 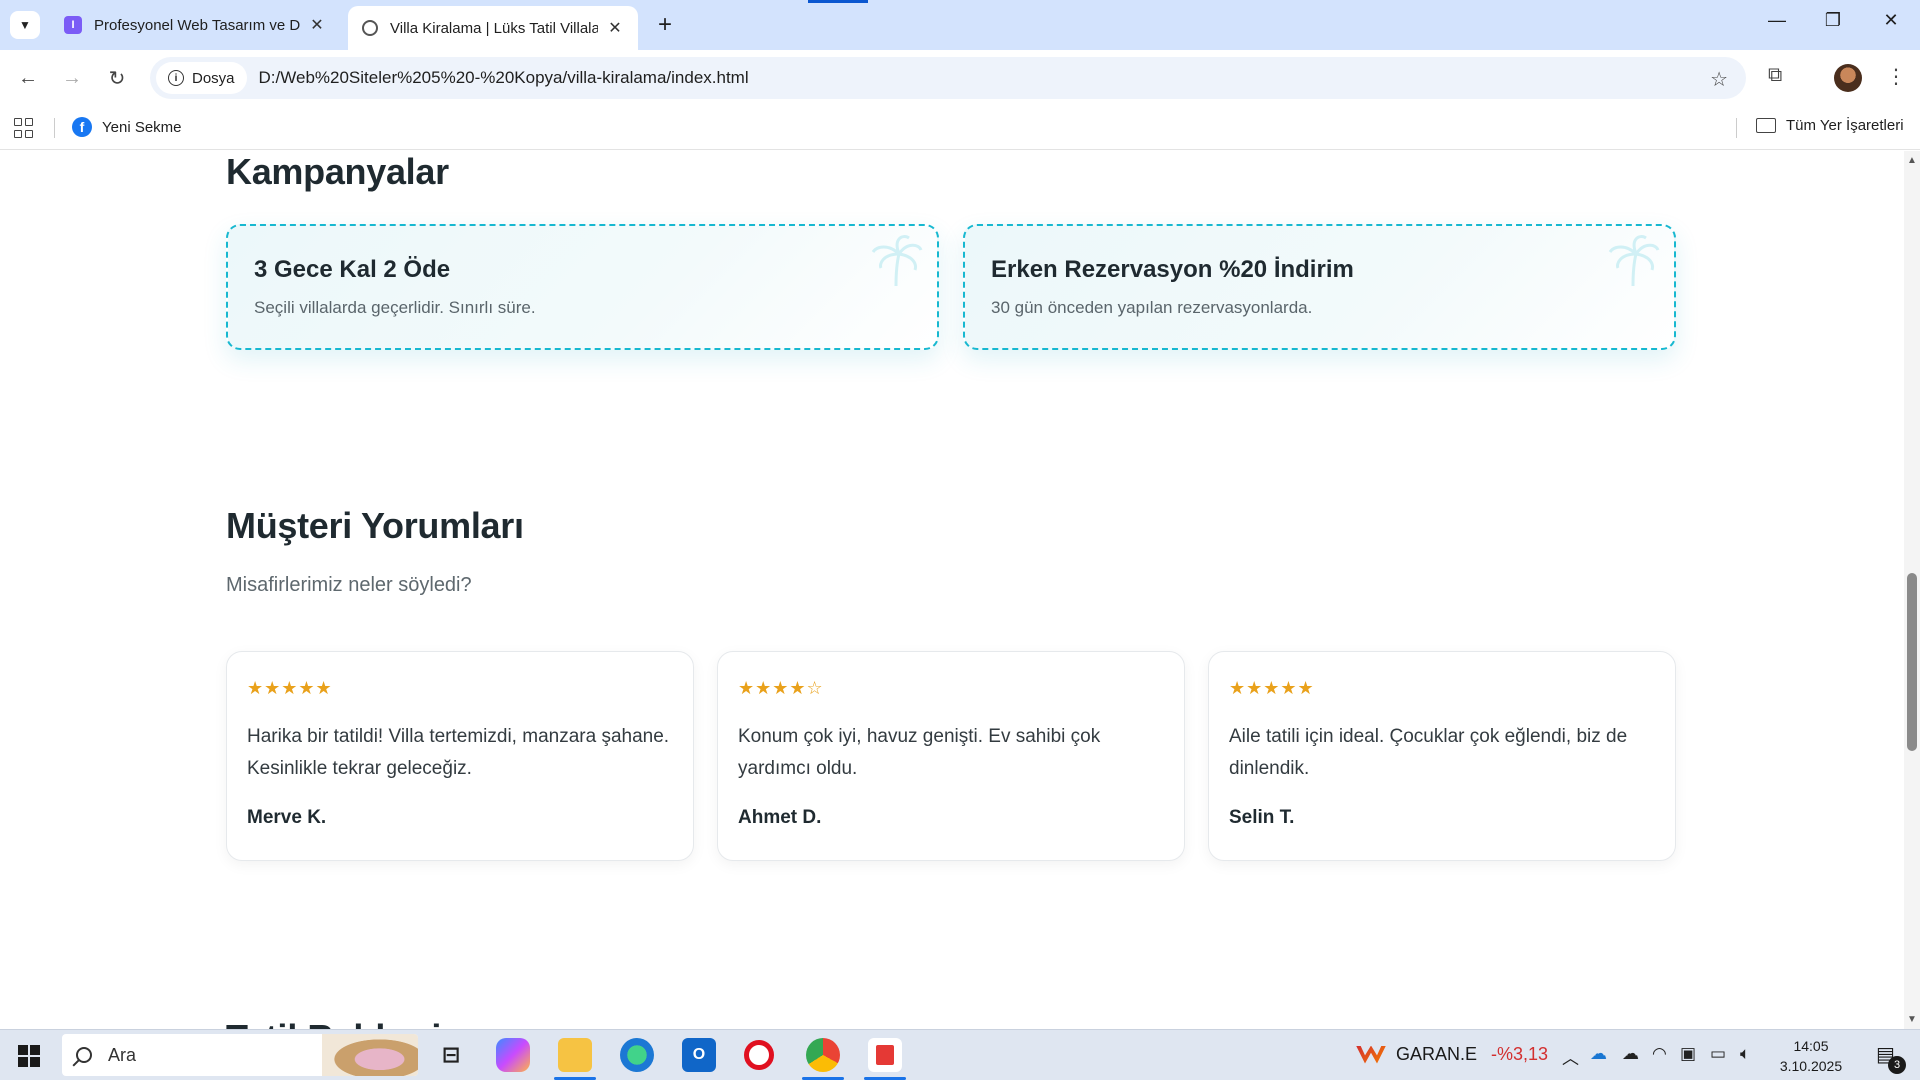 What do you see at coordinates (1833, 20) in the screenshot?
I see `restore-button: ❐` at bounding box center [1833, 20].